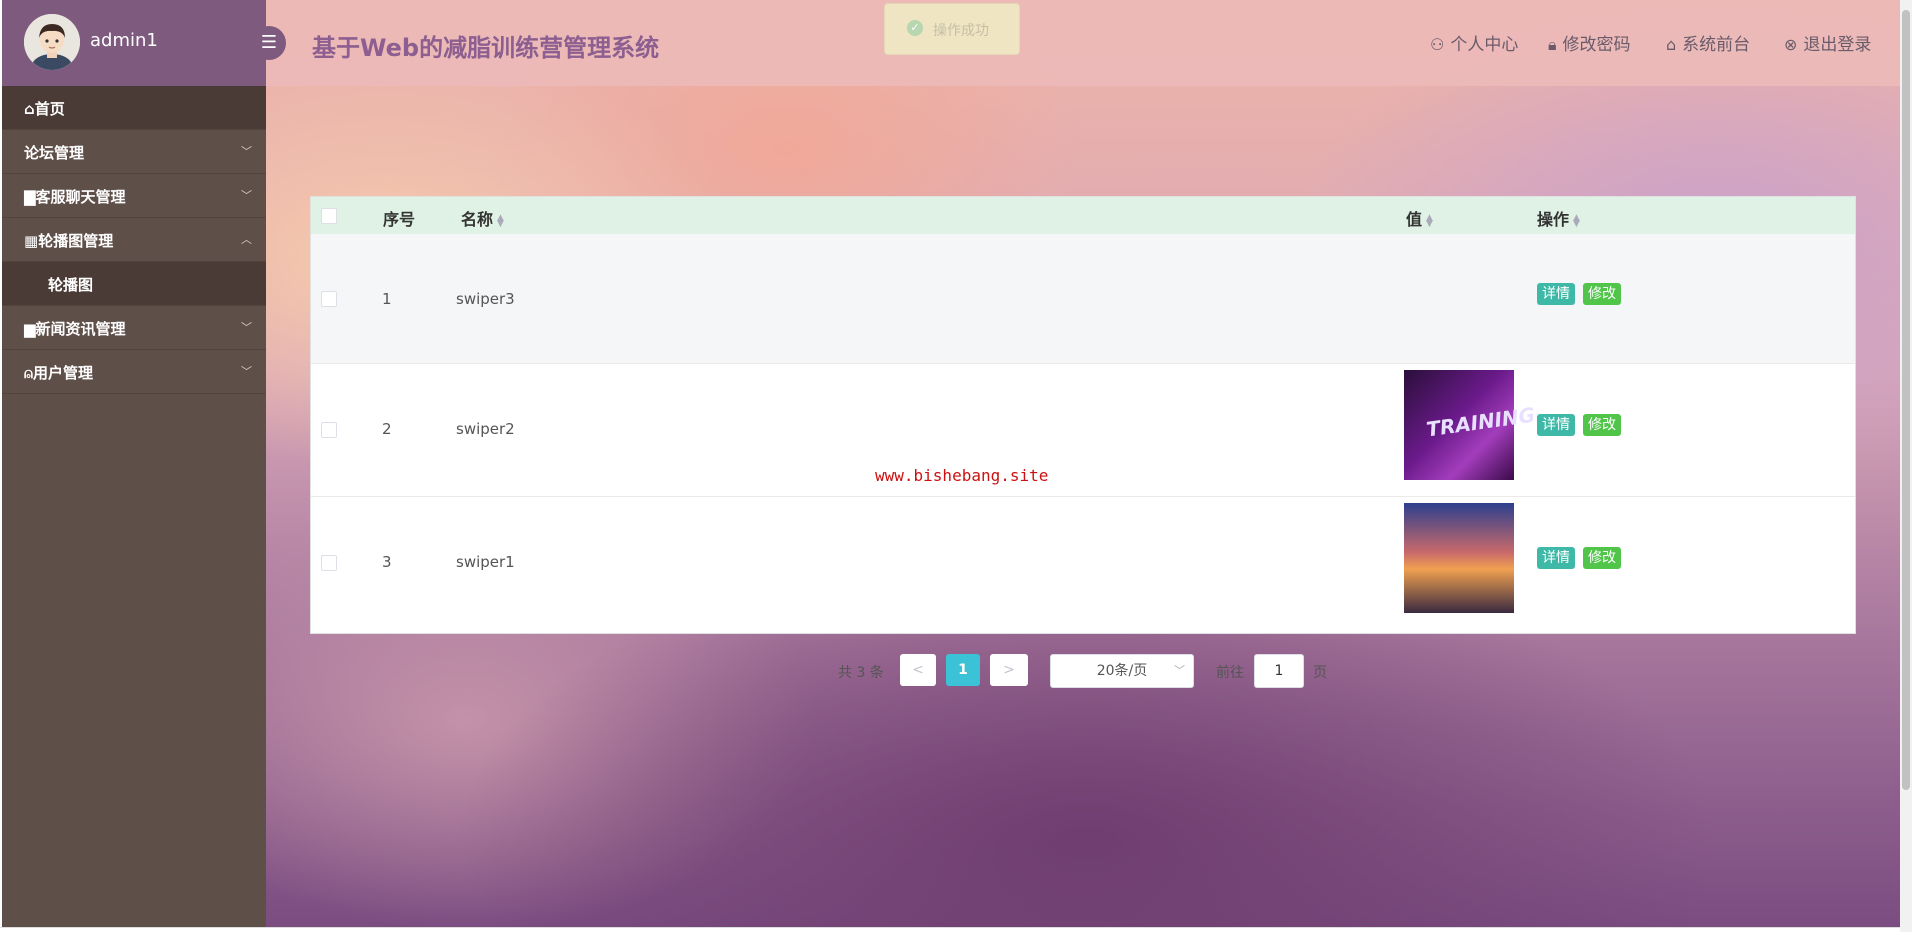  What do you see at coordinates (961, 31) in the screenshot?
I see `toast-message: 操作成功` at bounding box center [961, 31].